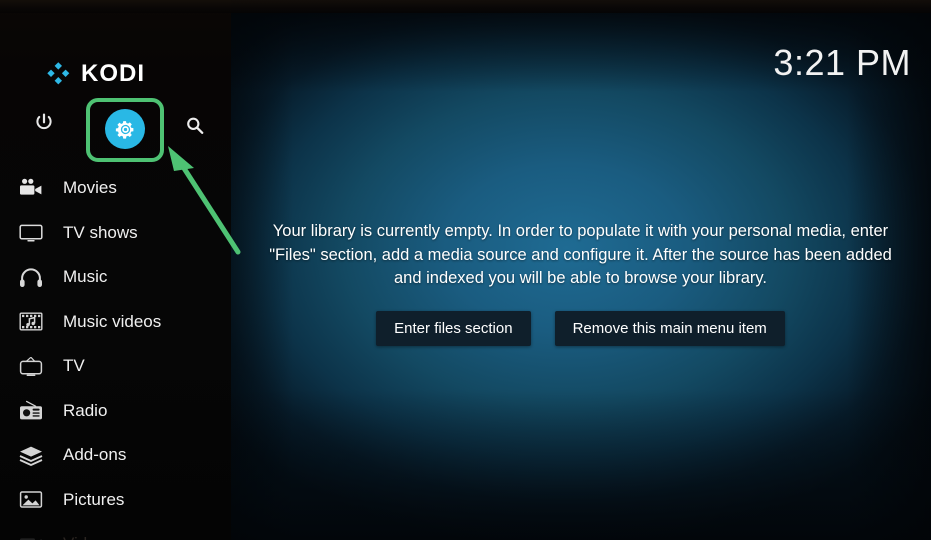 This screenshot has height=540, width=931. Describe the element at coordinates (74, 366) in the screenshot. I see `sidebar-item-label: TV` at that location.